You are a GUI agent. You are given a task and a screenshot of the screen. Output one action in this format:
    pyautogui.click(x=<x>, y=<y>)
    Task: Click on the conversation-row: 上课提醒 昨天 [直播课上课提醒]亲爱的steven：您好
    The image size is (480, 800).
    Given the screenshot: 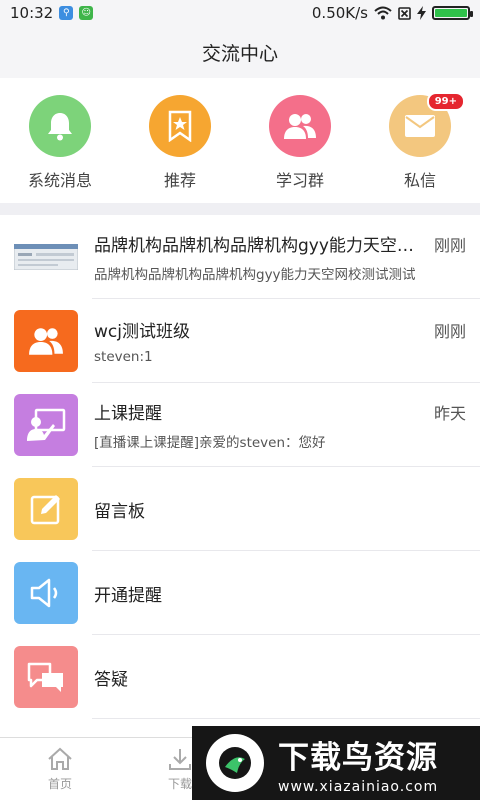 What is the action you would take?
    pyautogui.click(x=240, y=425)
    